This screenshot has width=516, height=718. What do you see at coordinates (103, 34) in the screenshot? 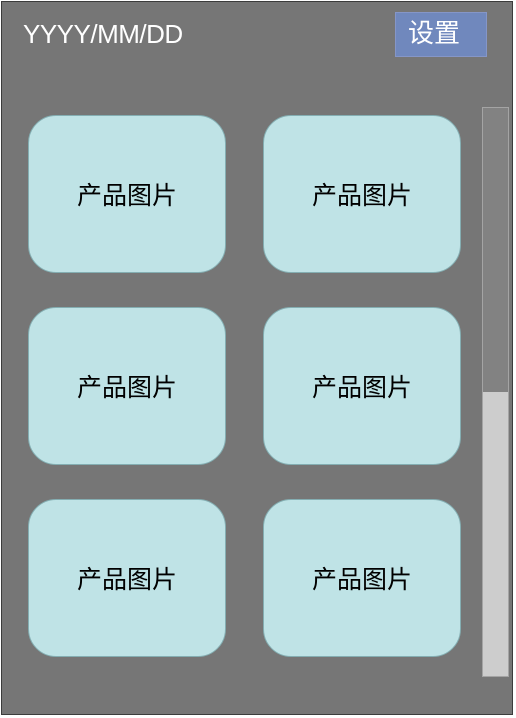
I see `date-label: YYYY/MM/DD` at bounding box center [103, 34].